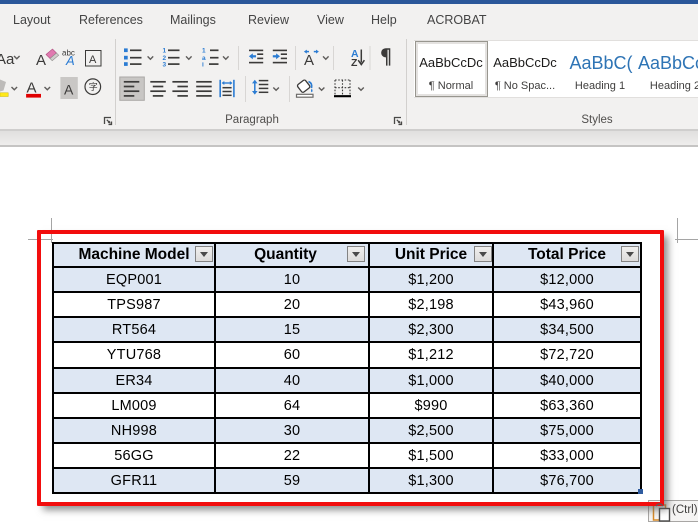 This screenshot has height=526, width=698. I want to click on svg-text: 3, so click(165, 64).